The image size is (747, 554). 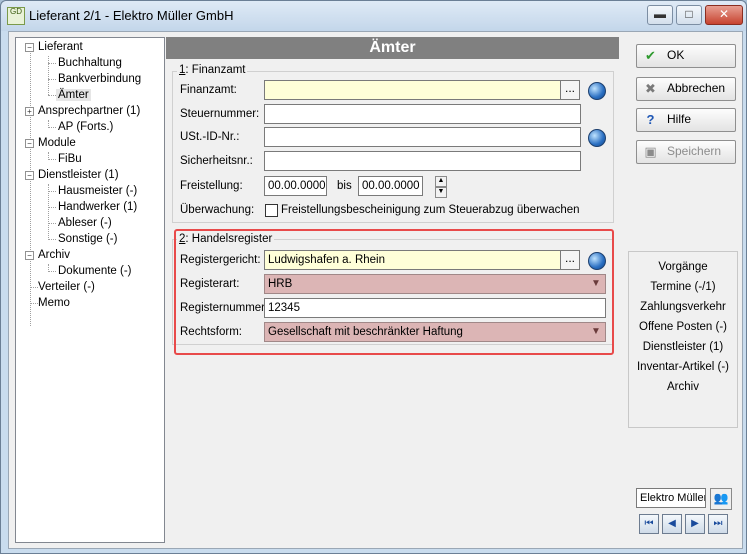 I want to click on link-offene-posten: Offene Posten (-), so click(x=683, y=327).